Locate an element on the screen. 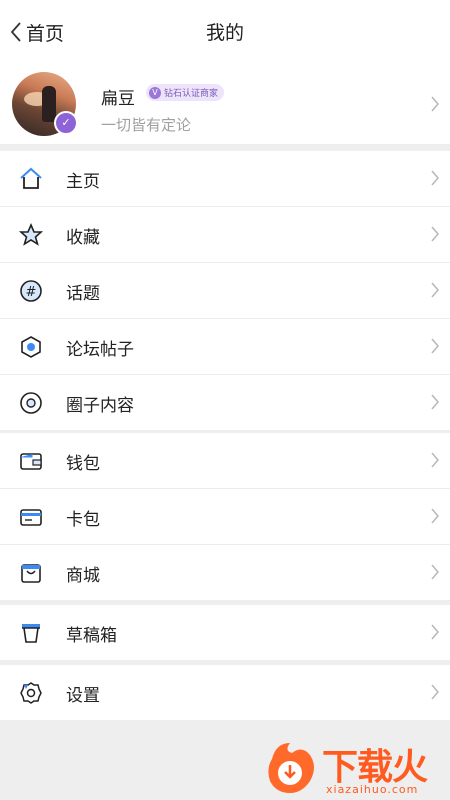 This screenshot has width=450, height=800. card-icon is located at coordinates (31, 517).